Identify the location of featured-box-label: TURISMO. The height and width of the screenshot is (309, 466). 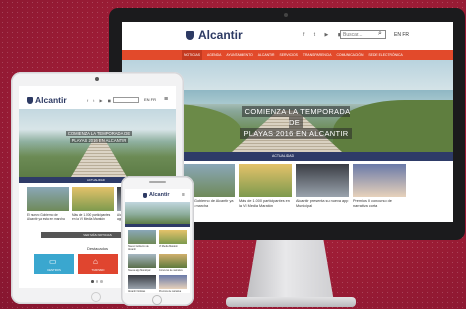
(98, 270).